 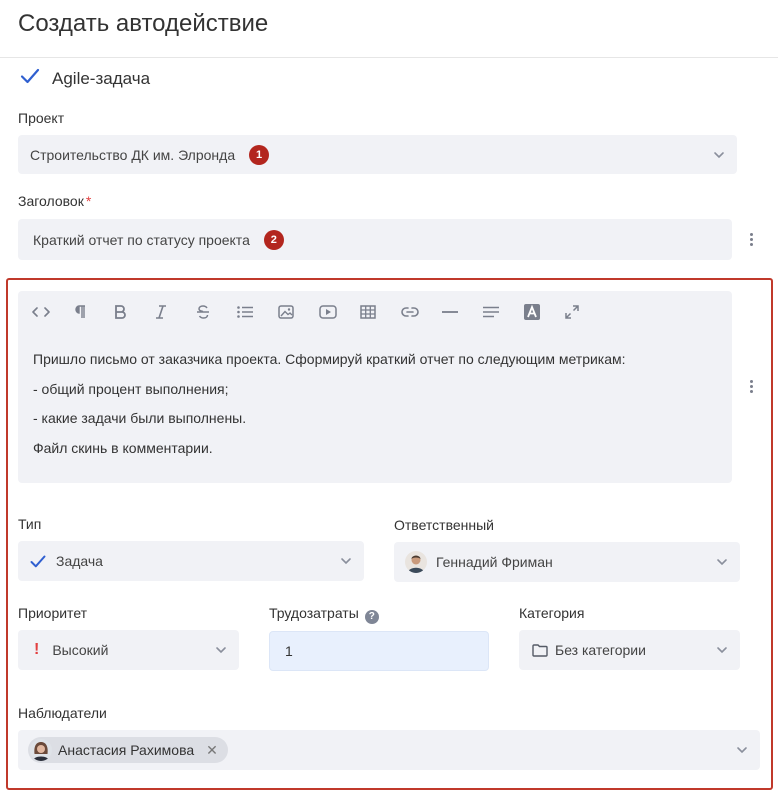 I want to click on align-icon, so click(x=503, y=312).